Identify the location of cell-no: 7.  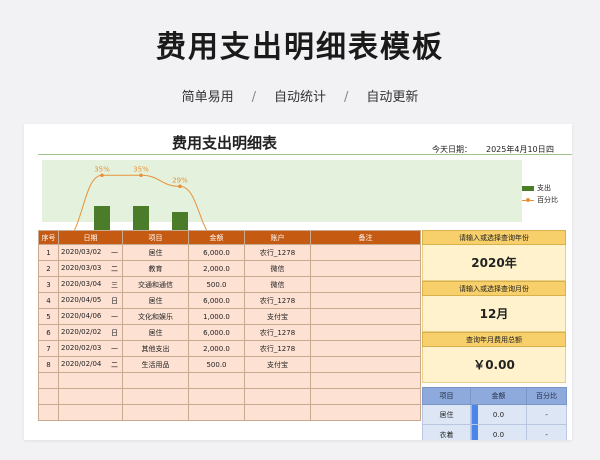
(48, 348).